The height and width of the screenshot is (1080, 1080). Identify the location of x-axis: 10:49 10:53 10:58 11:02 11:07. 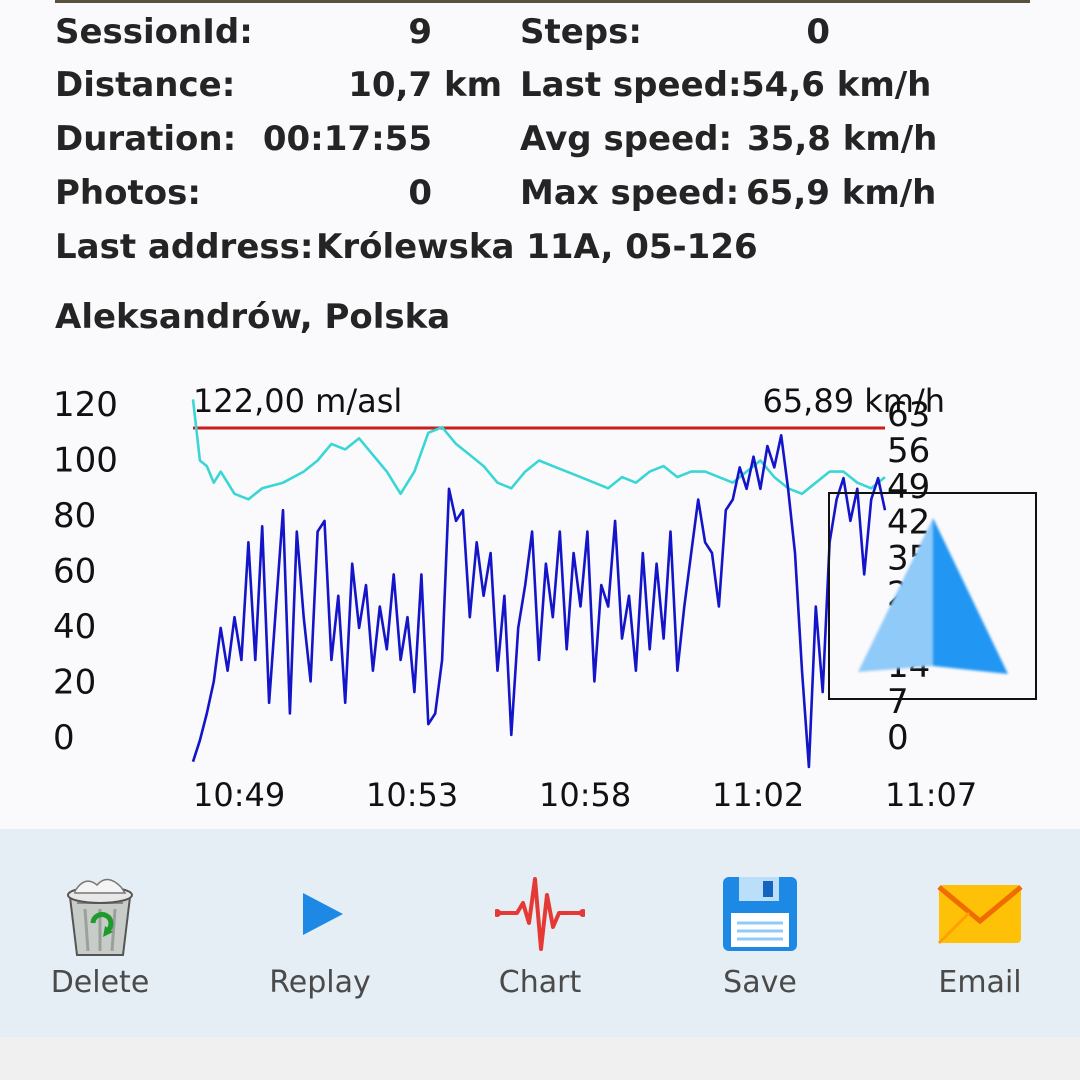
(585, 795).